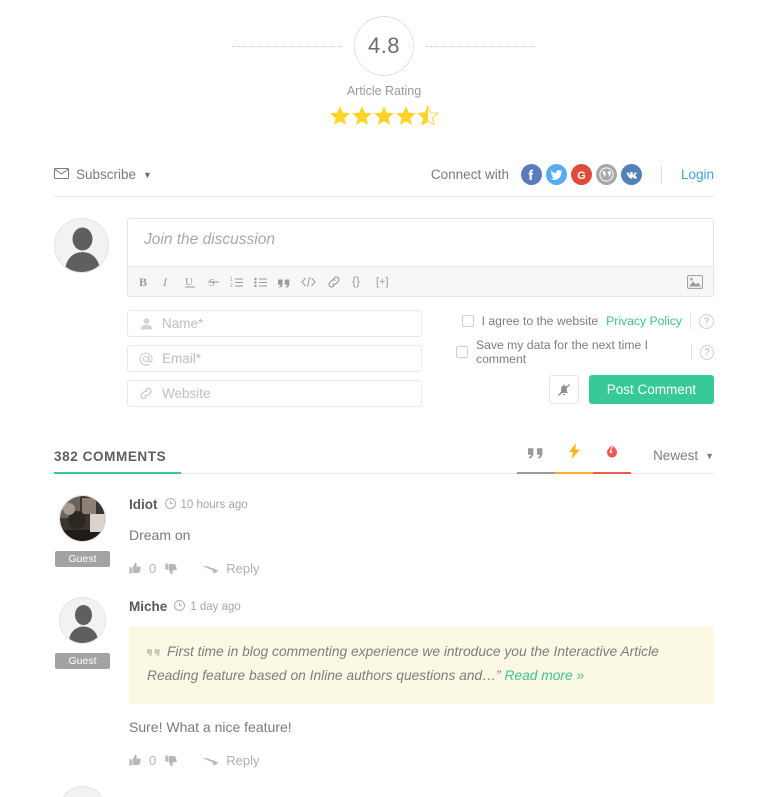  Describe the element at coordinates (260, 282) in the screenshot. I see `unordered-list-icon` at that location.